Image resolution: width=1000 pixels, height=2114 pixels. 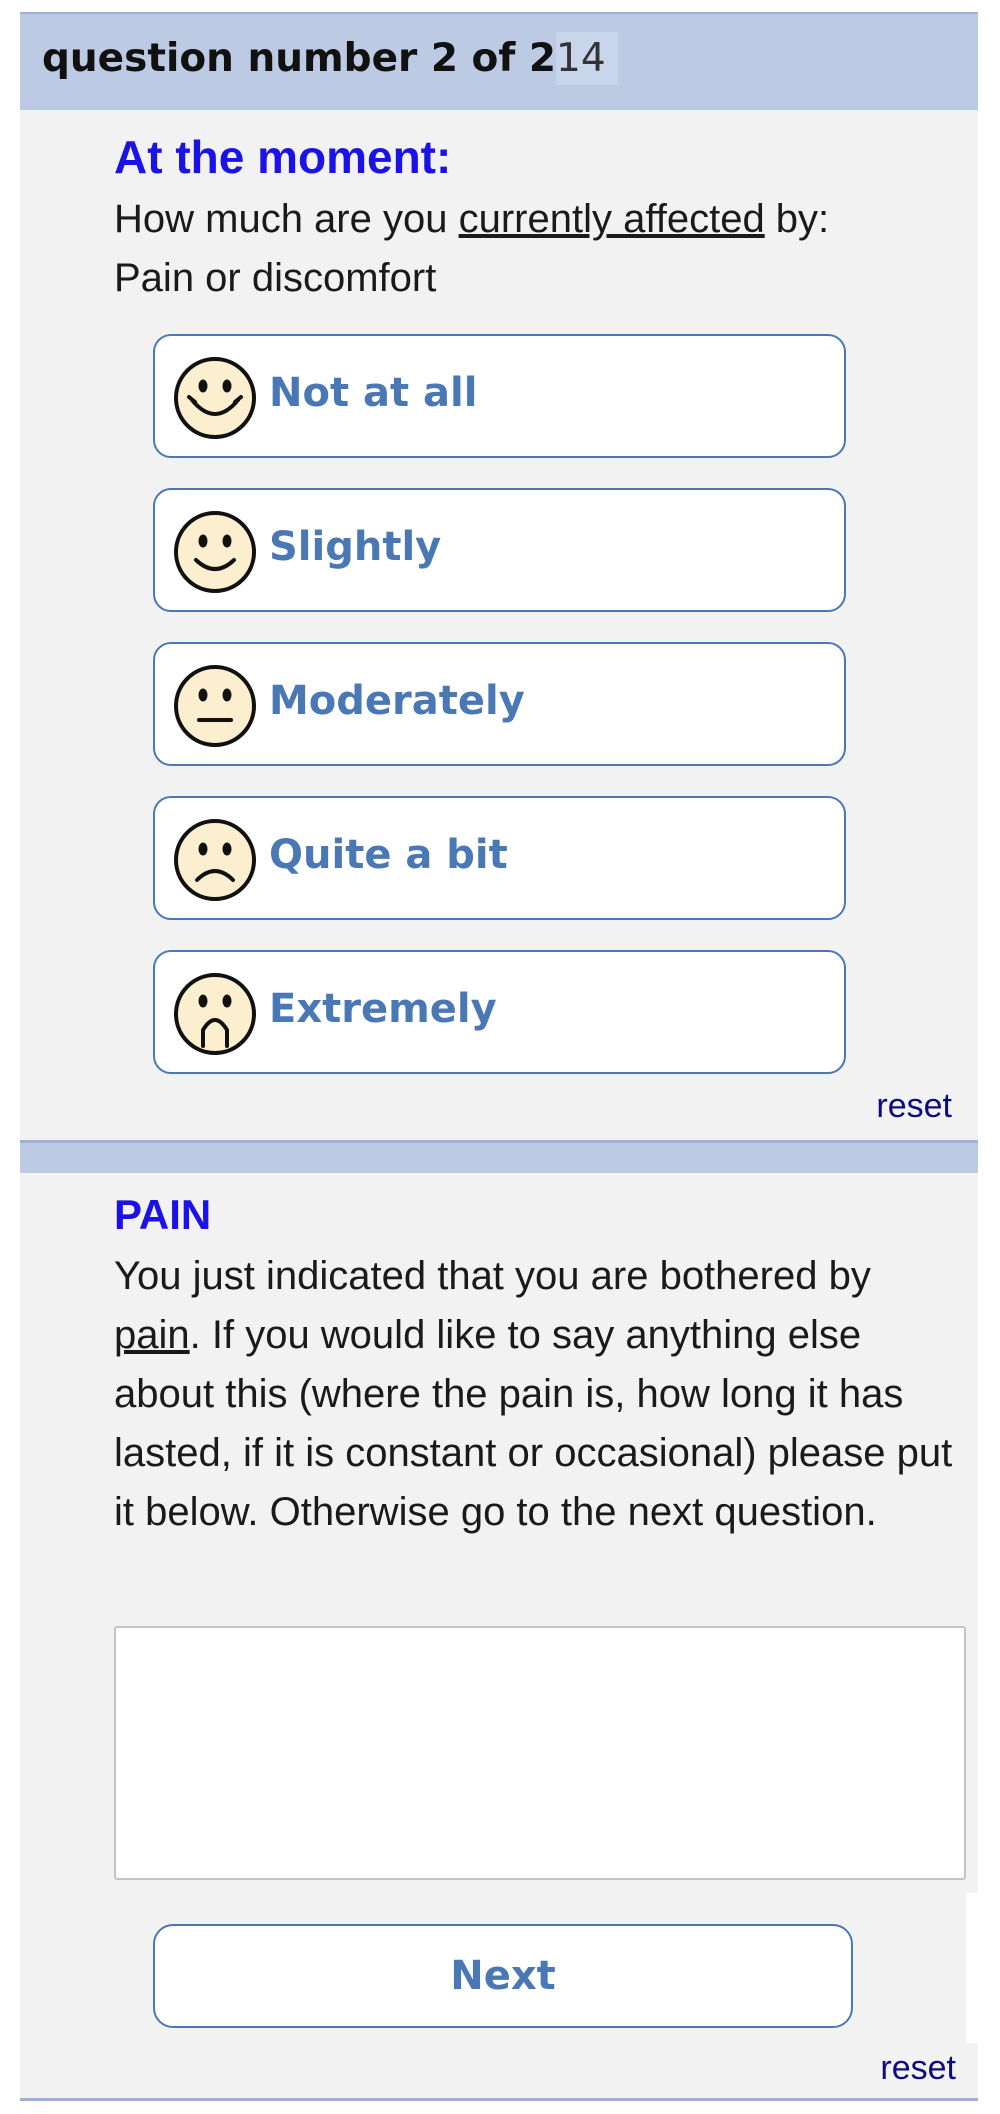 I want to click on happy-face-icon, so click(x=215, y=552).